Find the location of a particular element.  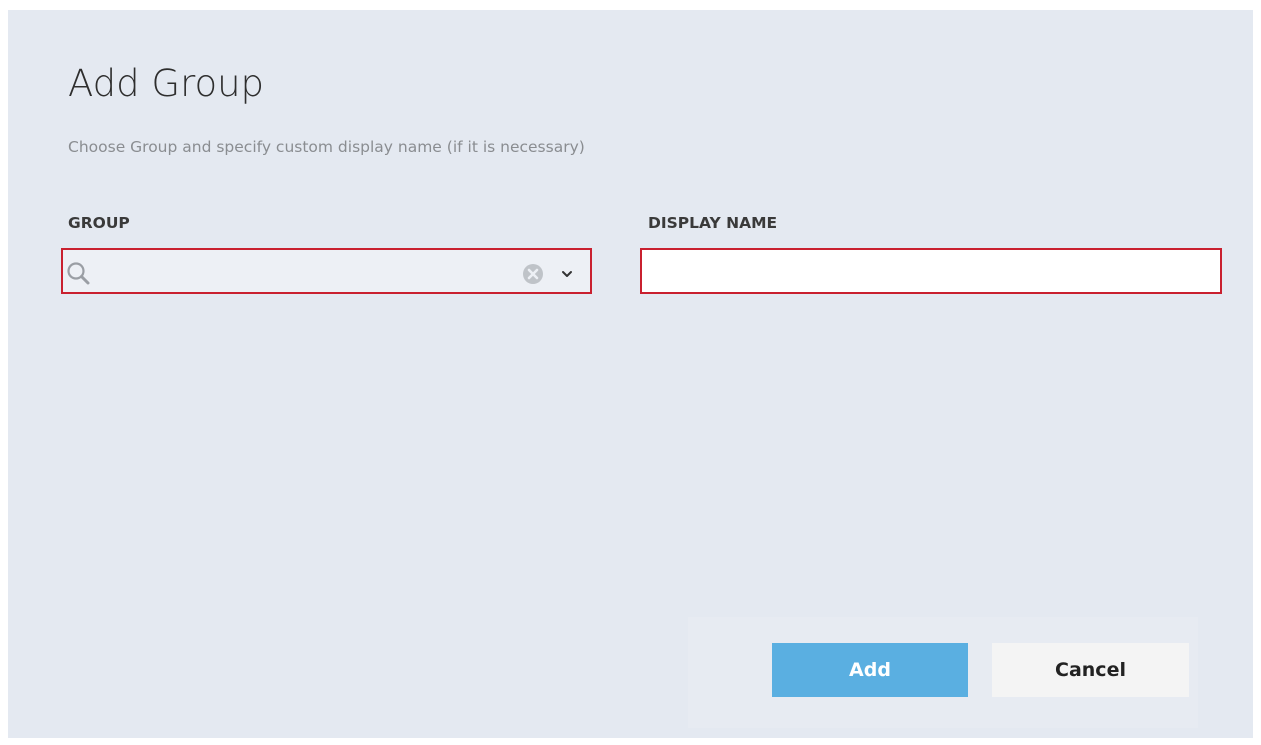

add-button: Add is located at coordinates (870, 670).